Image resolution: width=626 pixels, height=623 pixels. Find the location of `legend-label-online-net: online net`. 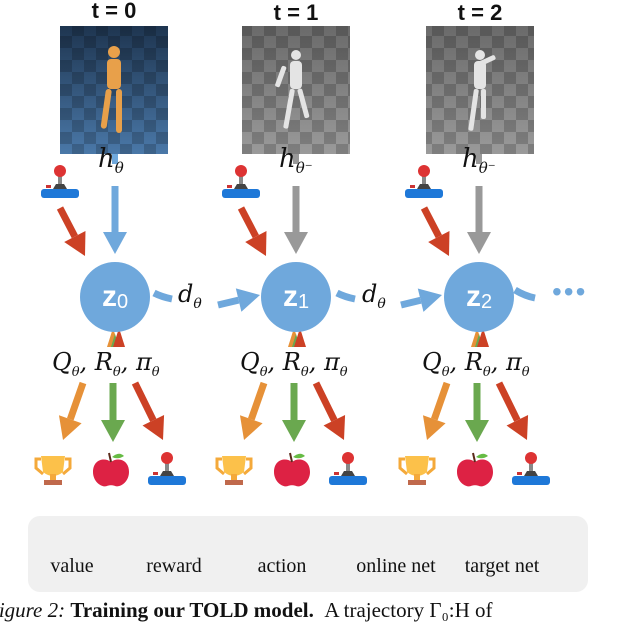

legend-label-online-net: online net is located at coordinates (396, 566).